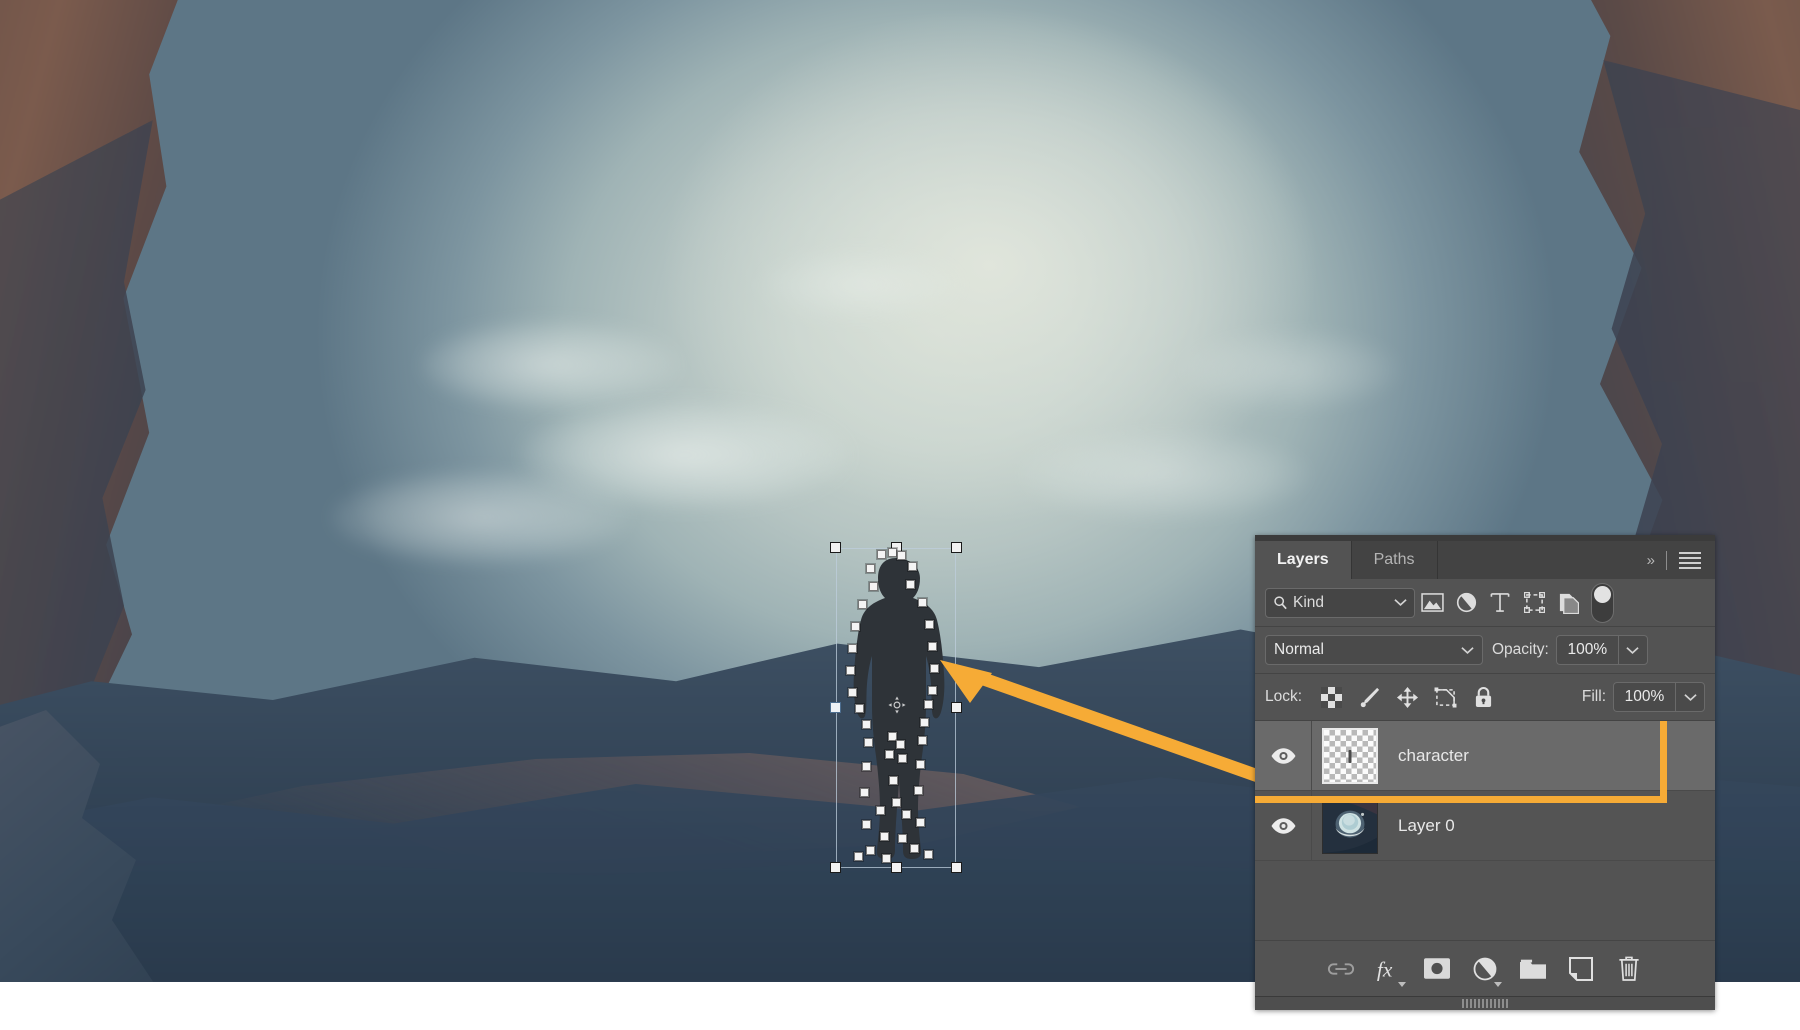 The height and width of the screenshot is (1030, 1800). I want to click on shape-layer-filter-icon, so click(1534, 603).